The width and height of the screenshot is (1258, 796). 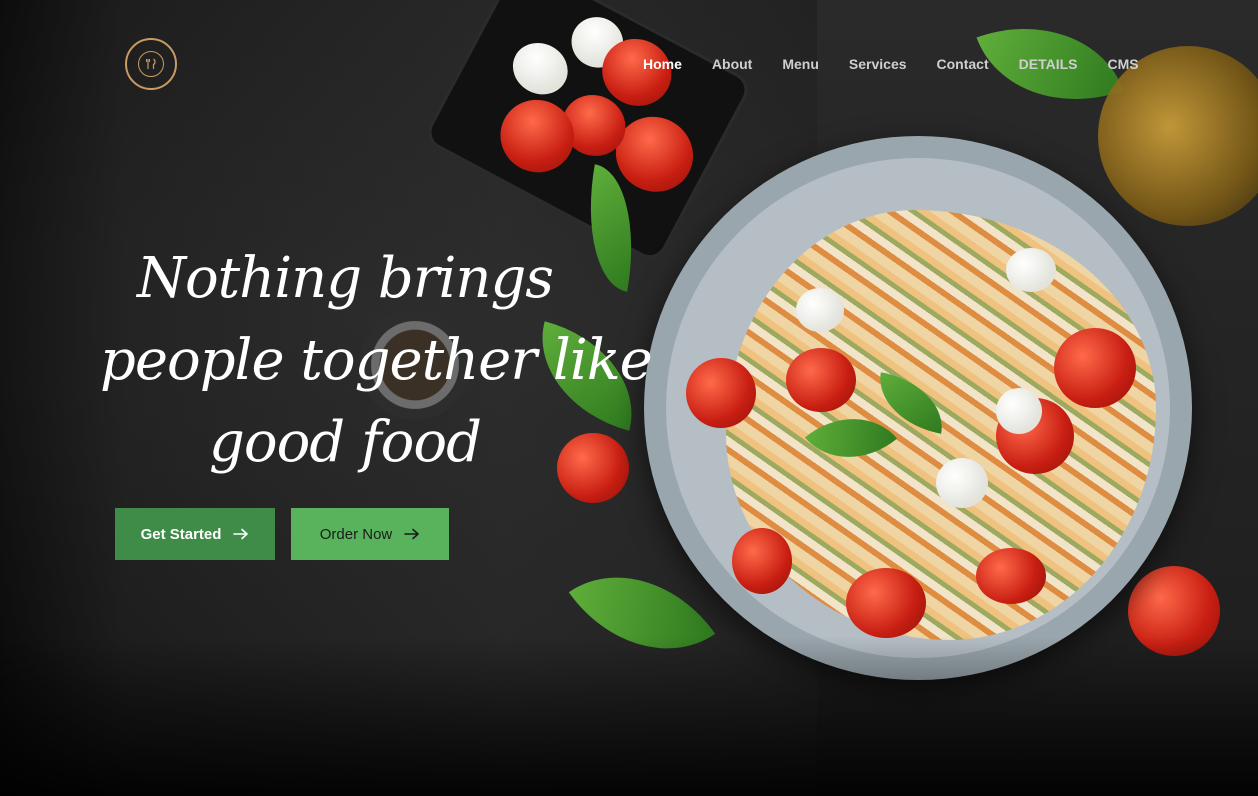 What do you see at coordinates (1123, 64) in the screenshot?
I see `nav-item-cms: CMS` at bounding box center [1123, 64].